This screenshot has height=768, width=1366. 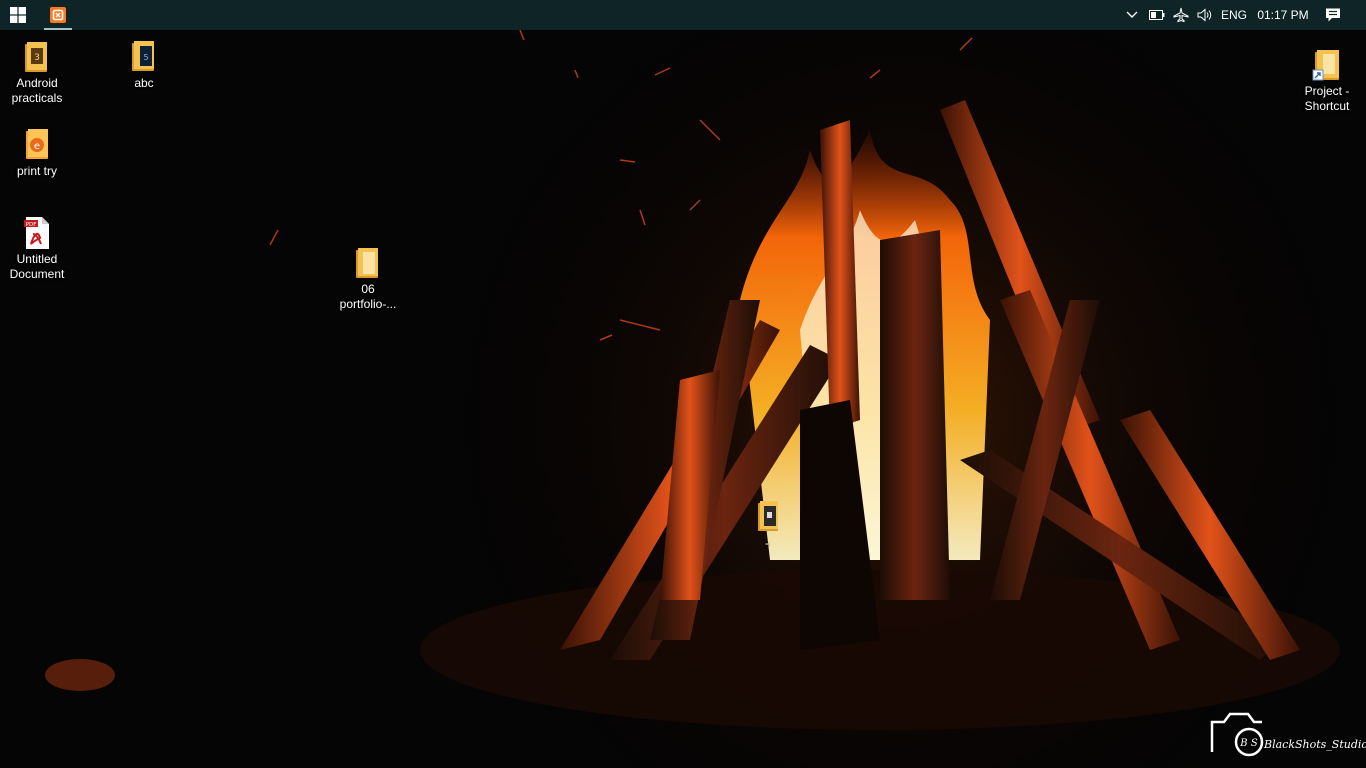 I want to click on taskbar: ENG 01:17 PM, so click(x=683, y=15).